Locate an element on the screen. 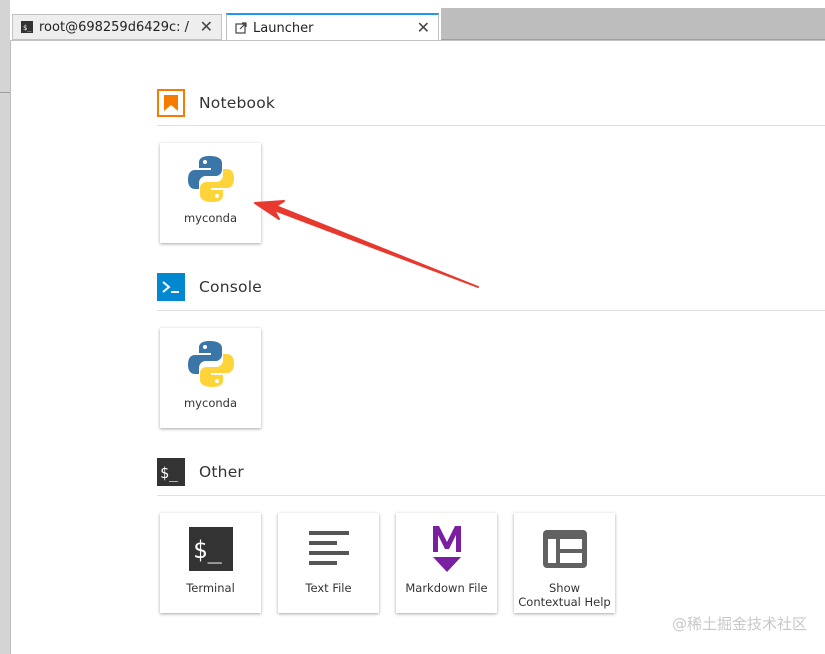 The height and width of the screenshot is (654, 825). tab-label: Launcher is located at coordinates (283, 28).